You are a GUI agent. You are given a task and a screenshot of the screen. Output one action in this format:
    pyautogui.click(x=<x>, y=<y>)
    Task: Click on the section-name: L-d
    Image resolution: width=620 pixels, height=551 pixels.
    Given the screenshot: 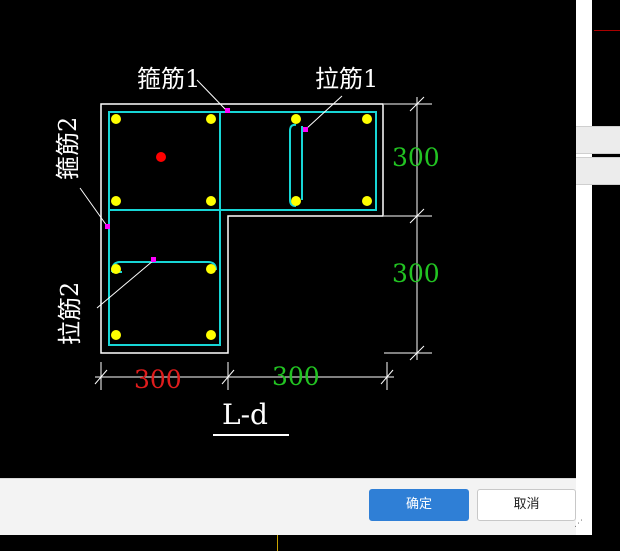 What is the action you would take?
    pyautogui.click(x=245, y=414)
    